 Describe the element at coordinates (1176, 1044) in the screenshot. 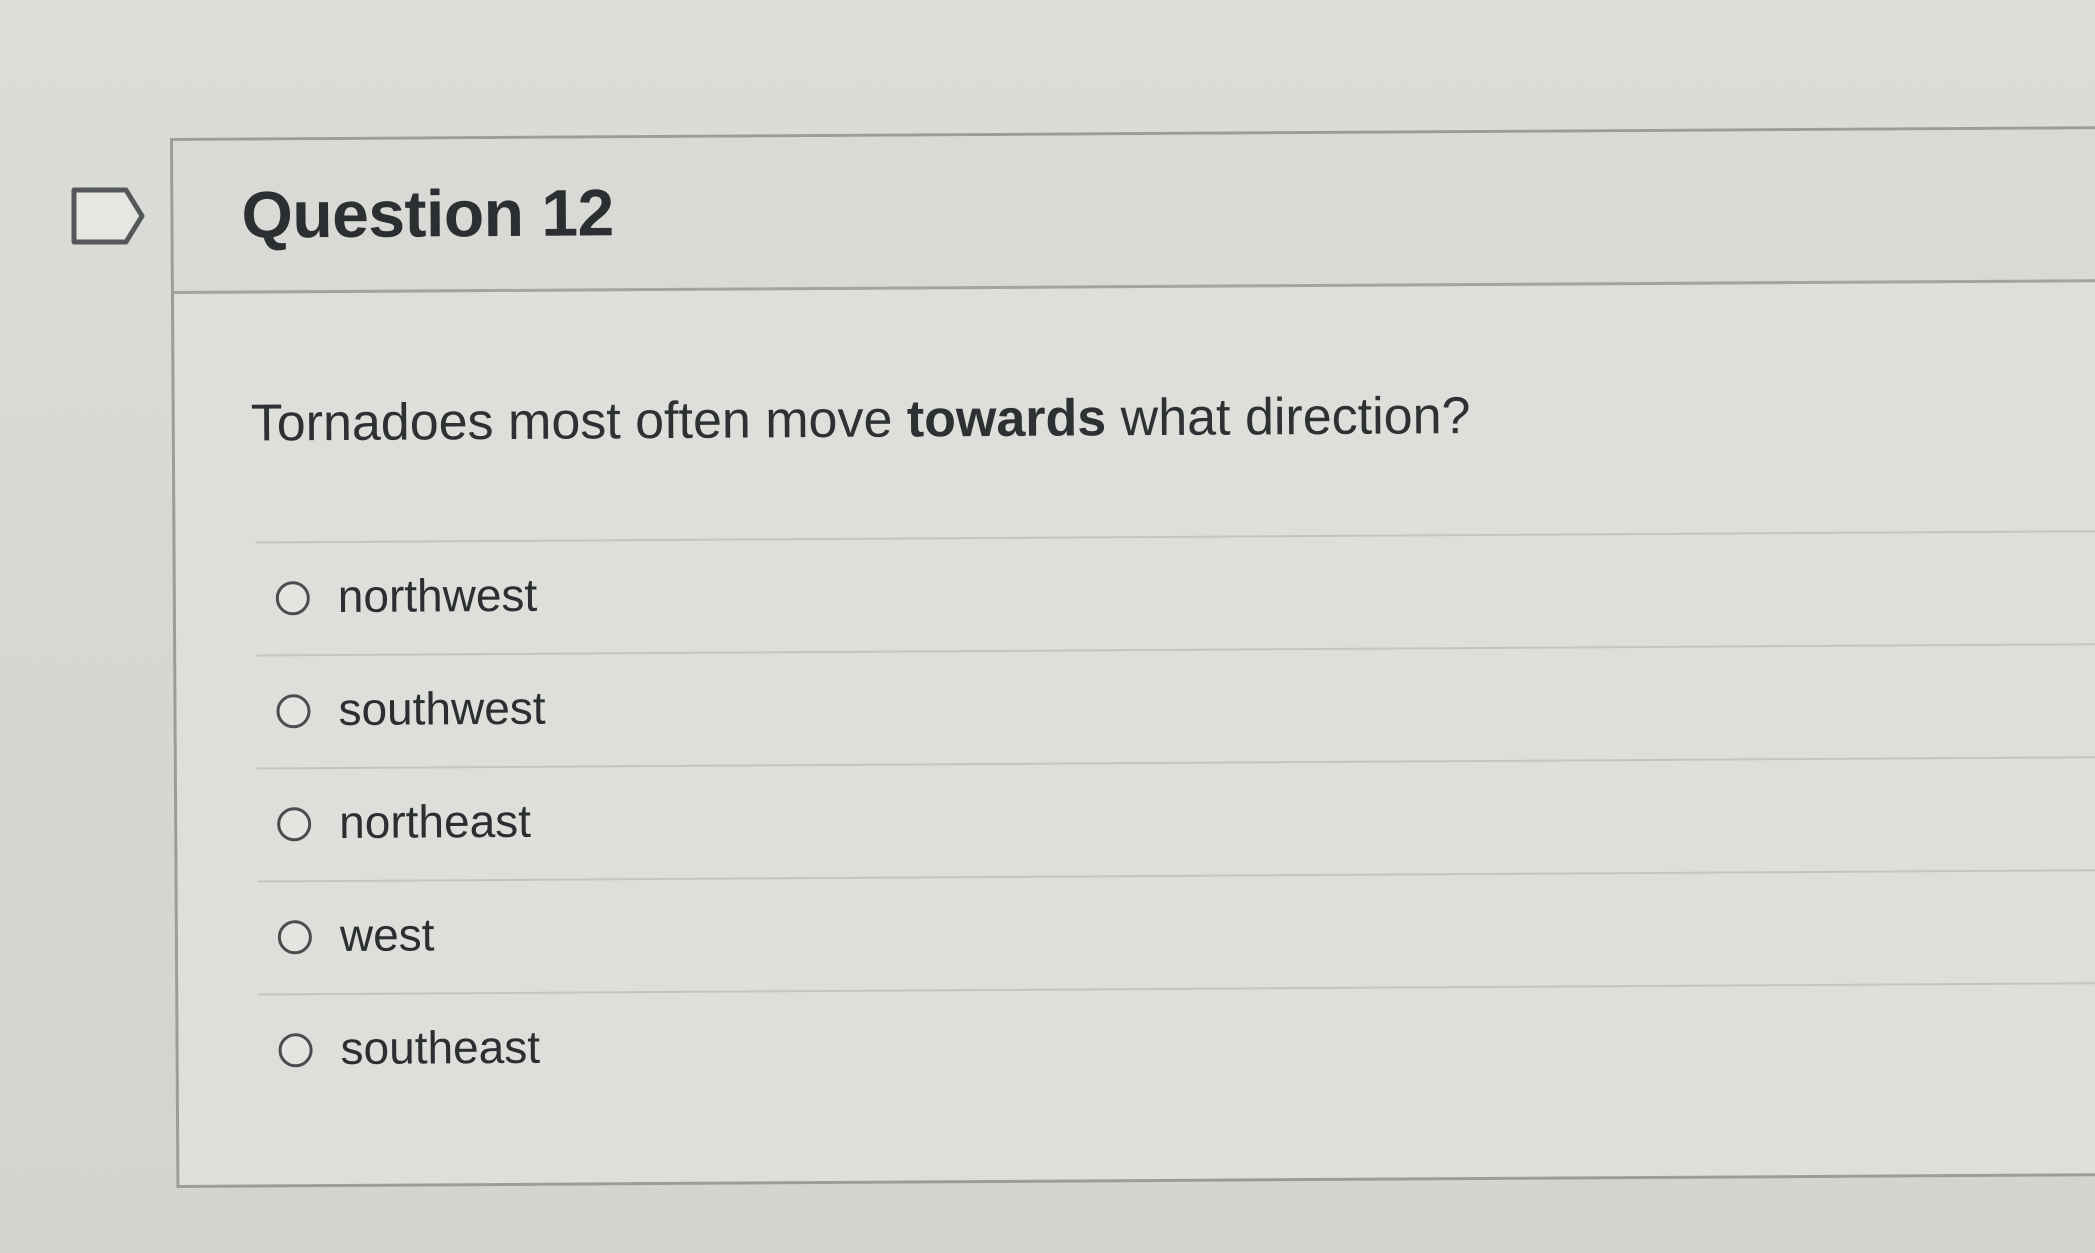

I see `answer-option-southeast: southeast` at that location.